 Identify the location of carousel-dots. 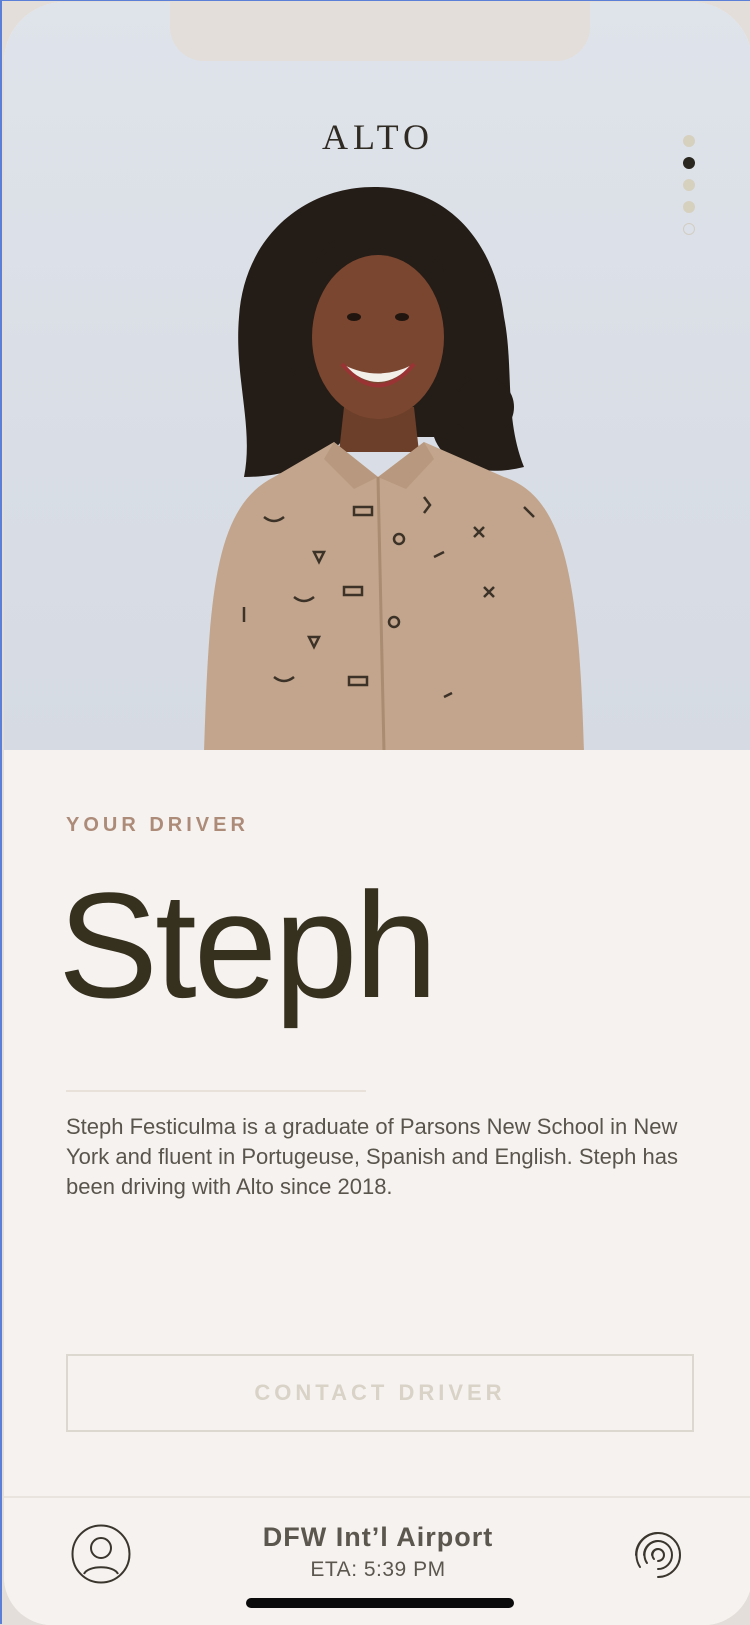
(690, 190).